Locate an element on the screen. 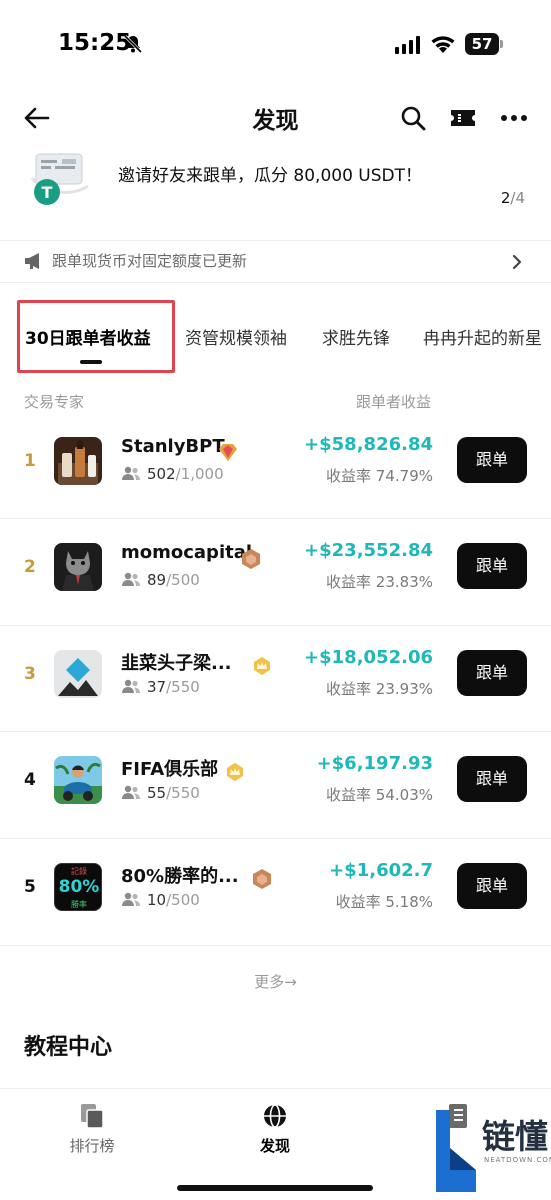  search-icon is located at coordinates (413, 118).